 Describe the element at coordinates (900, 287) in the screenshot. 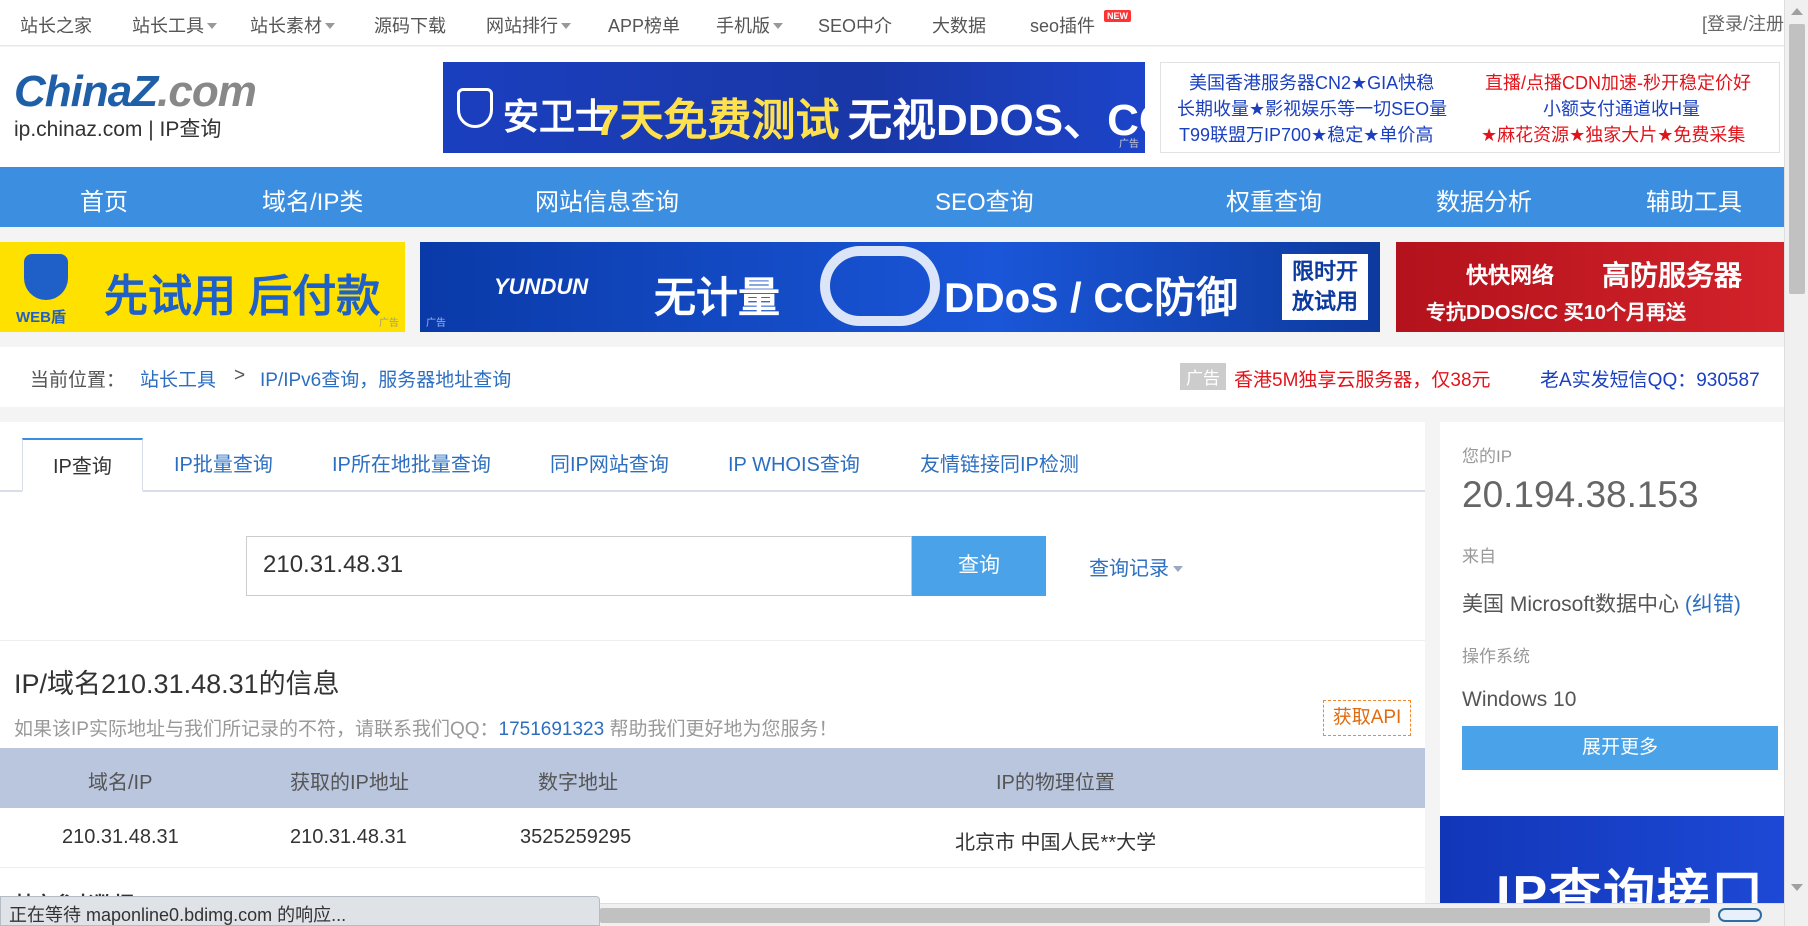

I see `yundun-ad-banner: YUNDUN 无计量 DDoS / CC防御 限时开 放试用 广告` at that location.